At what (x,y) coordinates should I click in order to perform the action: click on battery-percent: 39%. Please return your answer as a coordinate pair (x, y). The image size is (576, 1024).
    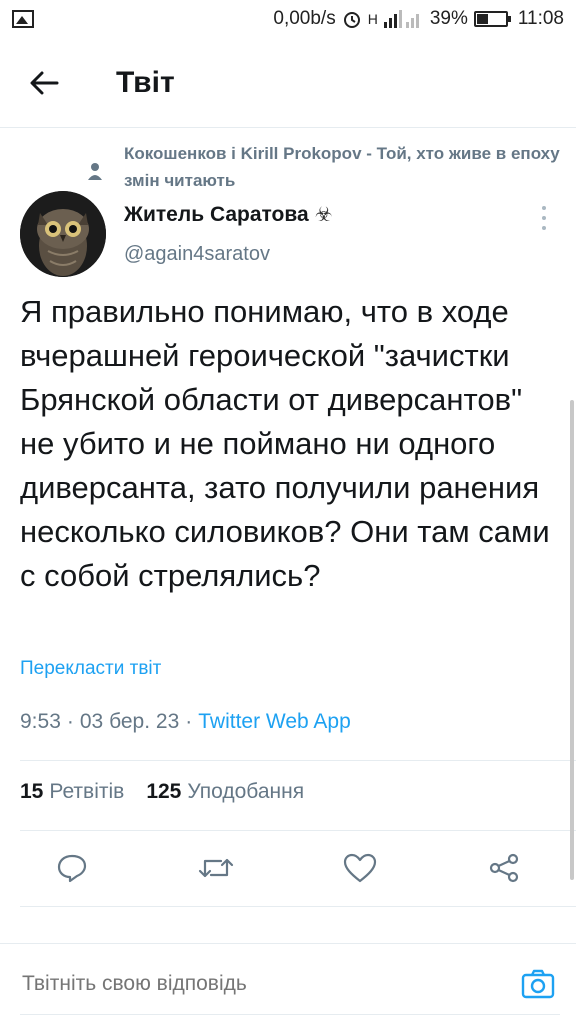
    Looking at the image, I should click on (448, 18).